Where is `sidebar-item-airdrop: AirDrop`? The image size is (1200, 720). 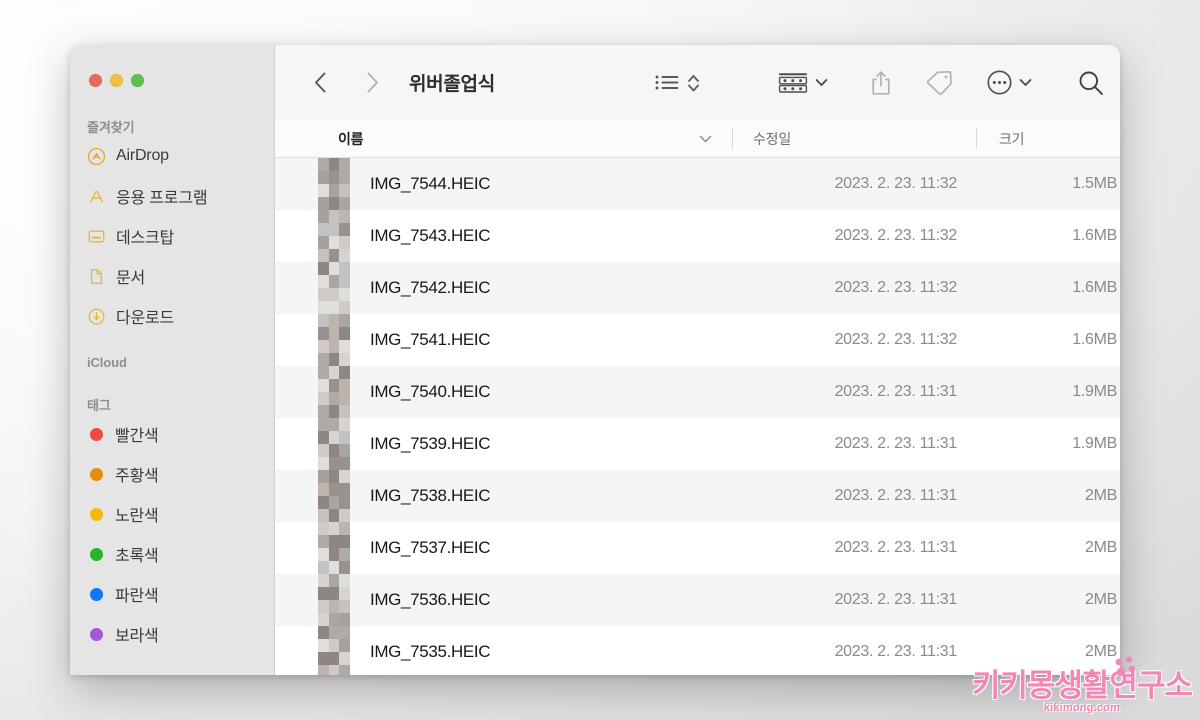
sidebar-item-airdrop: AirDrop is located at coordinates (172, 156).